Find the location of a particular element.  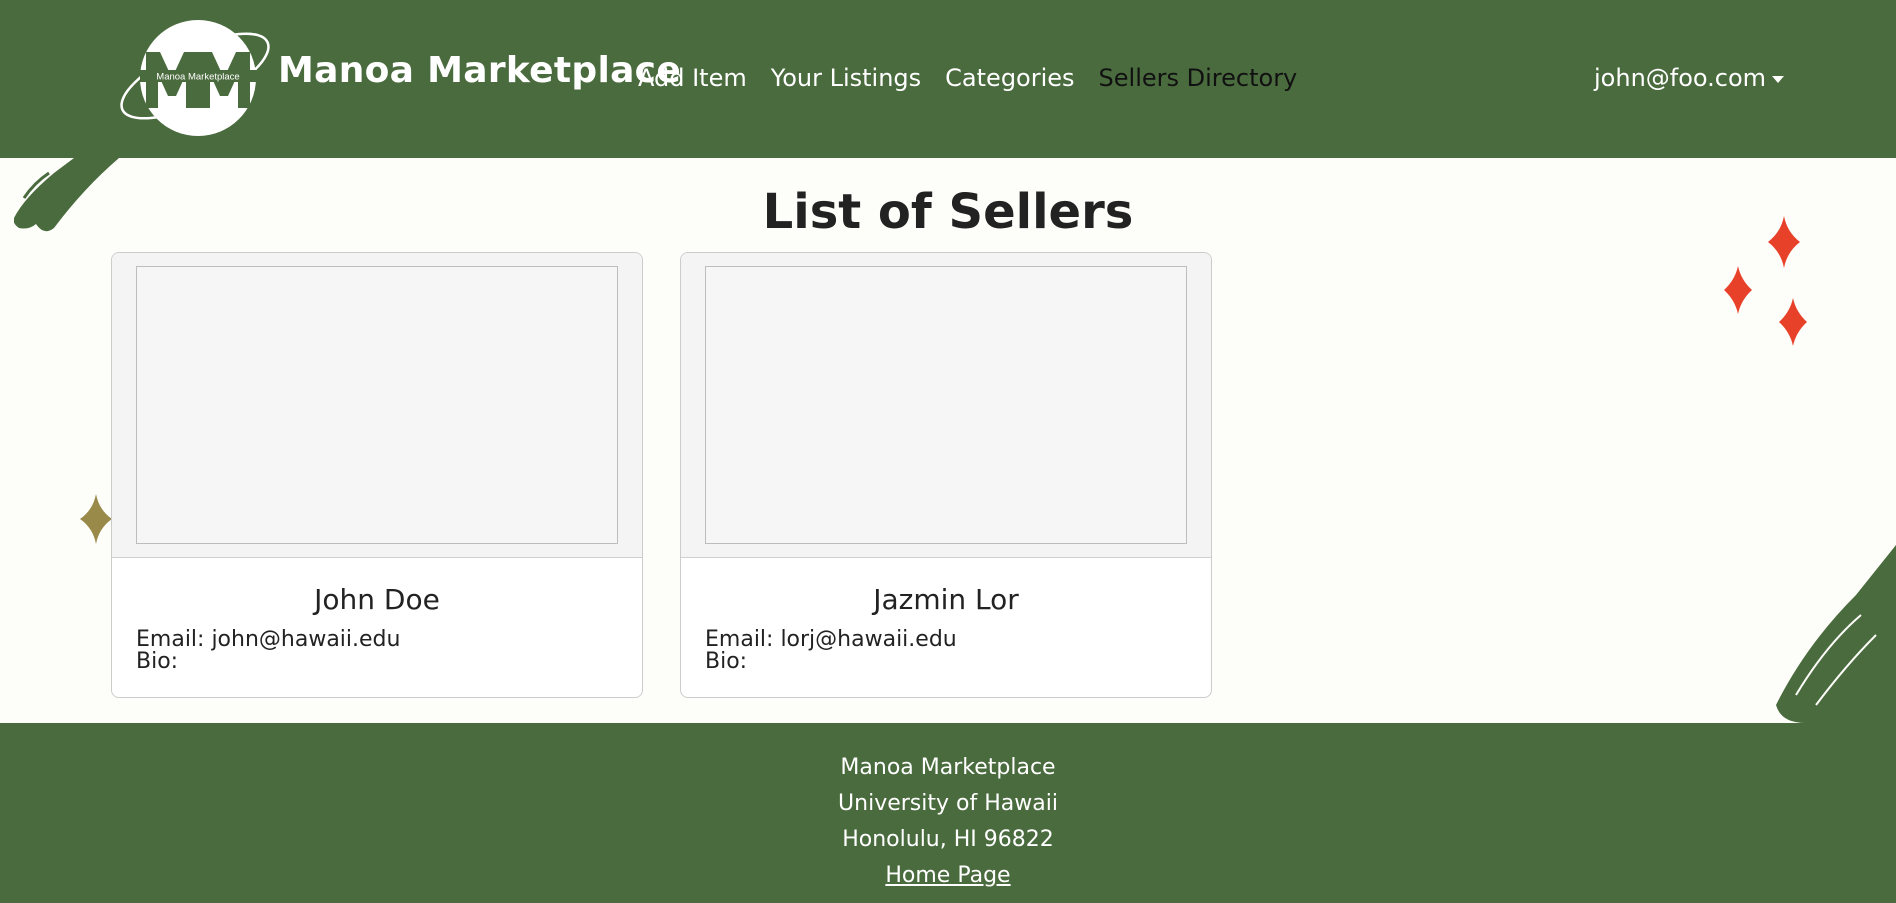

footer-address: Honolulu, HI 96822 is located at coordinates (948, 839).